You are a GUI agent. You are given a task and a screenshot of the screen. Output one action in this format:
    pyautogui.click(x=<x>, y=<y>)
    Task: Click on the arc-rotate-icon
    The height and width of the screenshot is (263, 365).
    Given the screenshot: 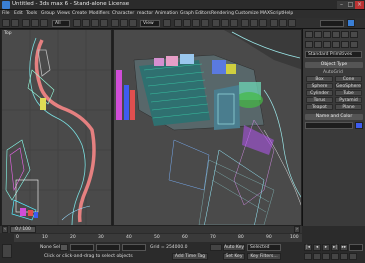 What is the action you would take?
    pyautogui.click(x=344, y=256)
    